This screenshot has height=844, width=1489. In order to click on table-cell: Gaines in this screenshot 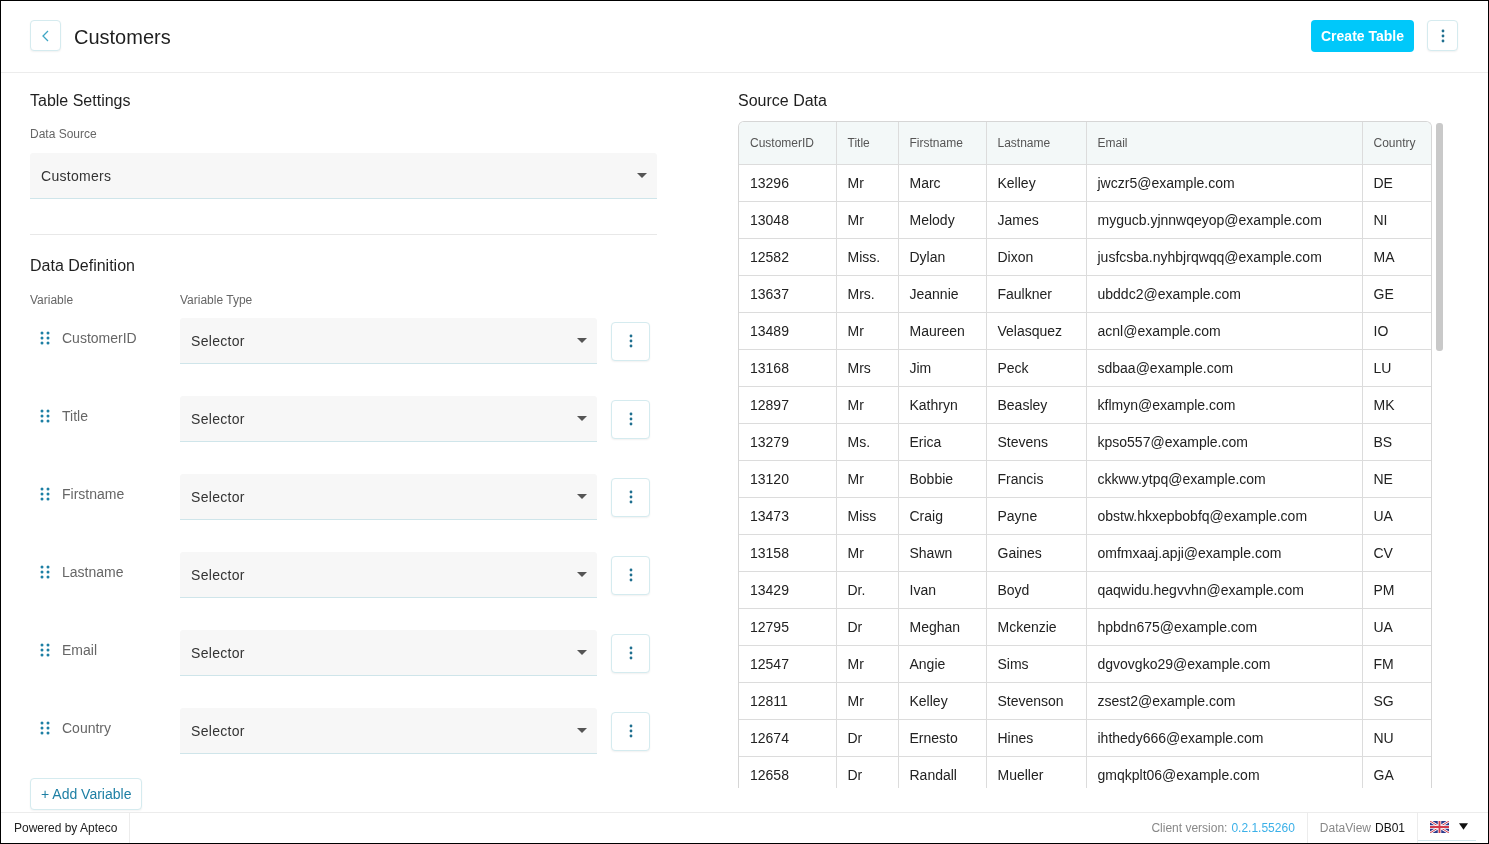, I will do `click(1036, 553)`.